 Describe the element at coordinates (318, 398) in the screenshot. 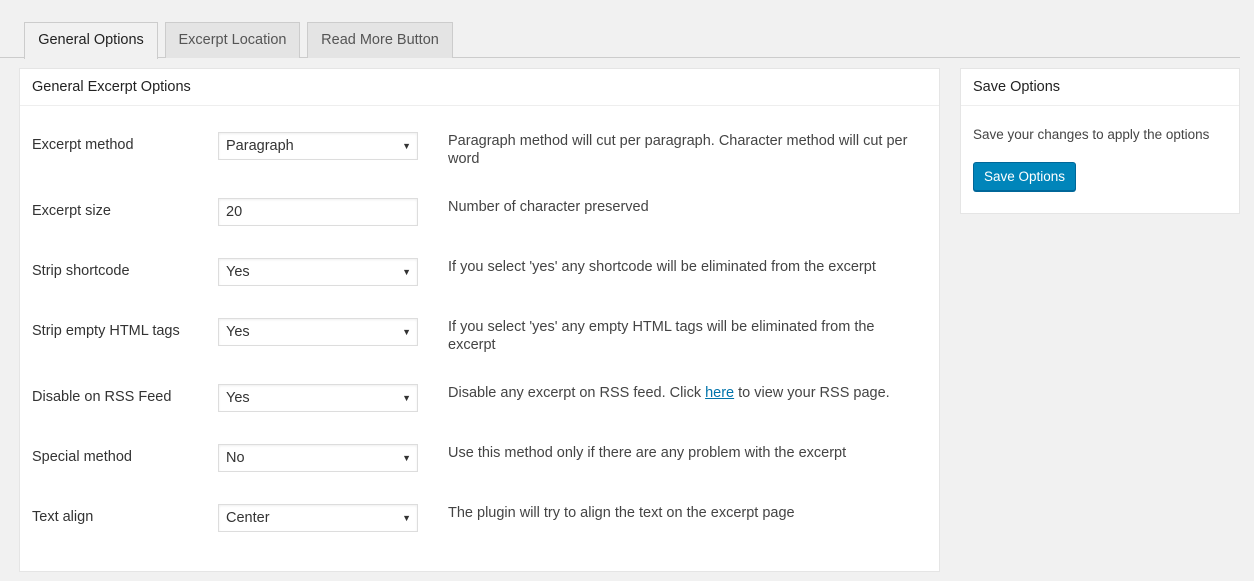

I see `disable-on-rss-feed-select: Yes ▼` at that location.